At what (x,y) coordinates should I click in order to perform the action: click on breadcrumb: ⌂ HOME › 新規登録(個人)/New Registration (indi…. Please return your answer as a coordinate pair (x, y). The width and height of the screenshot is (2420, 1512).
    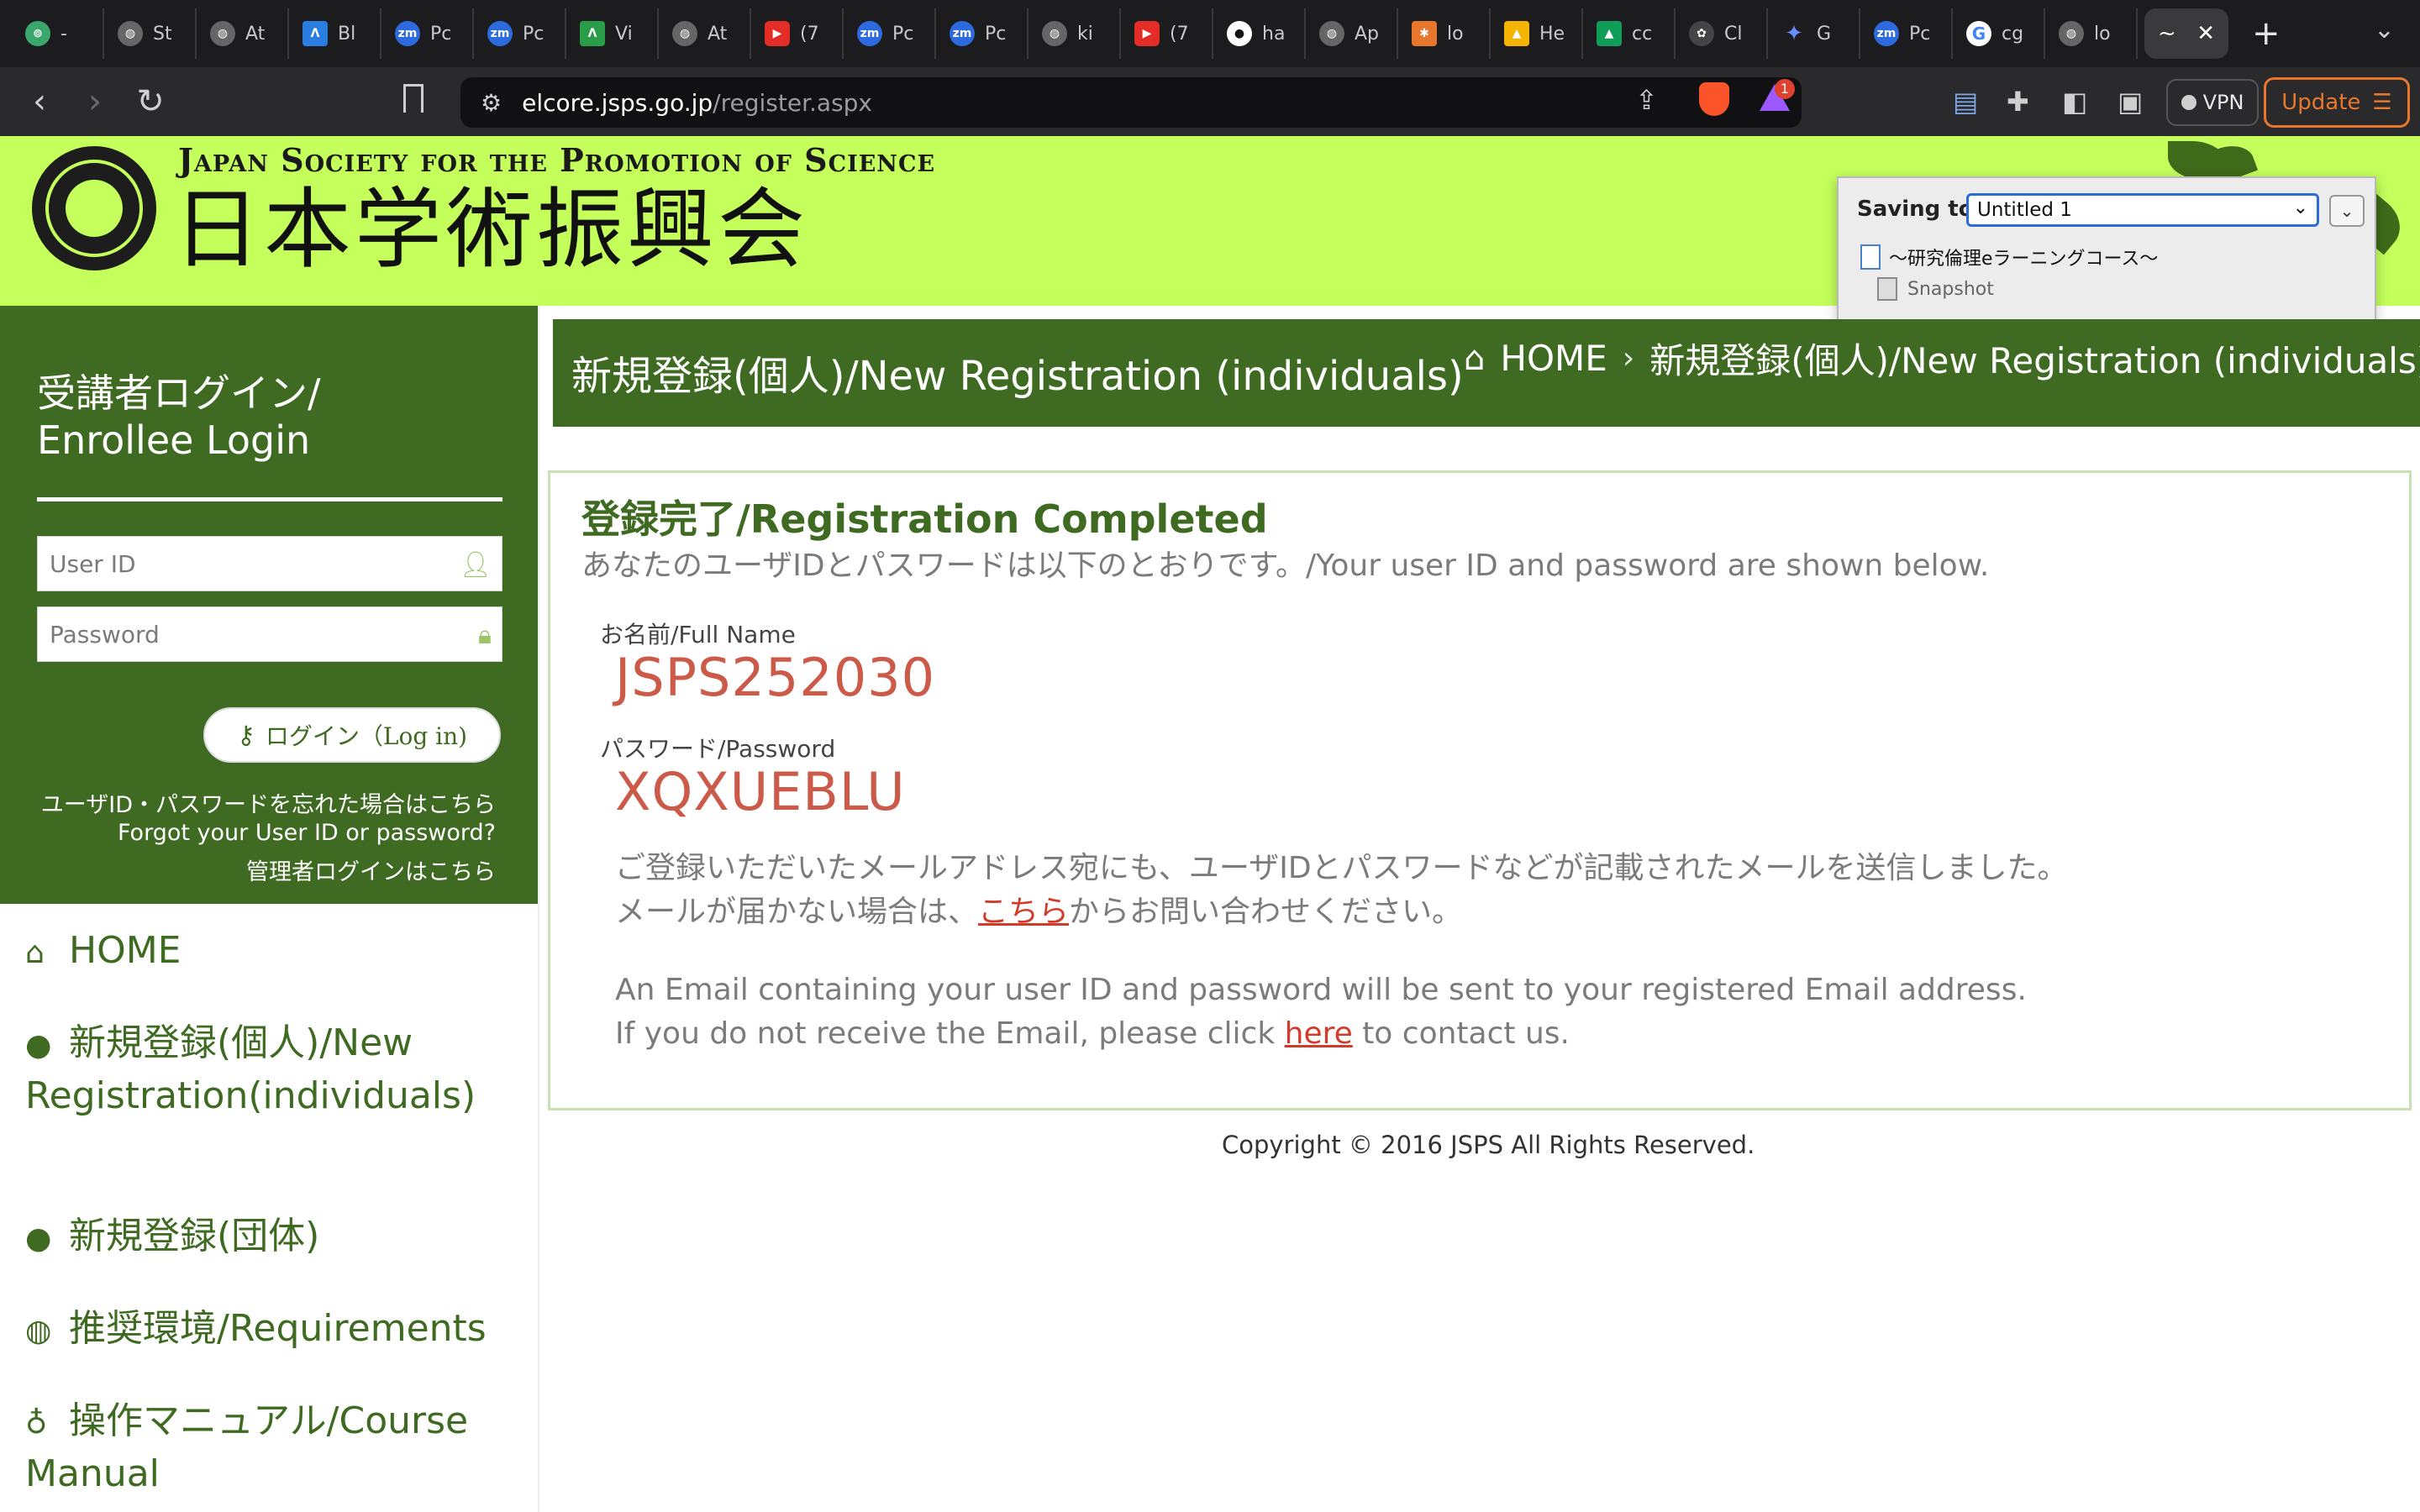
    Looking at the image, I should click on (1942, 358).